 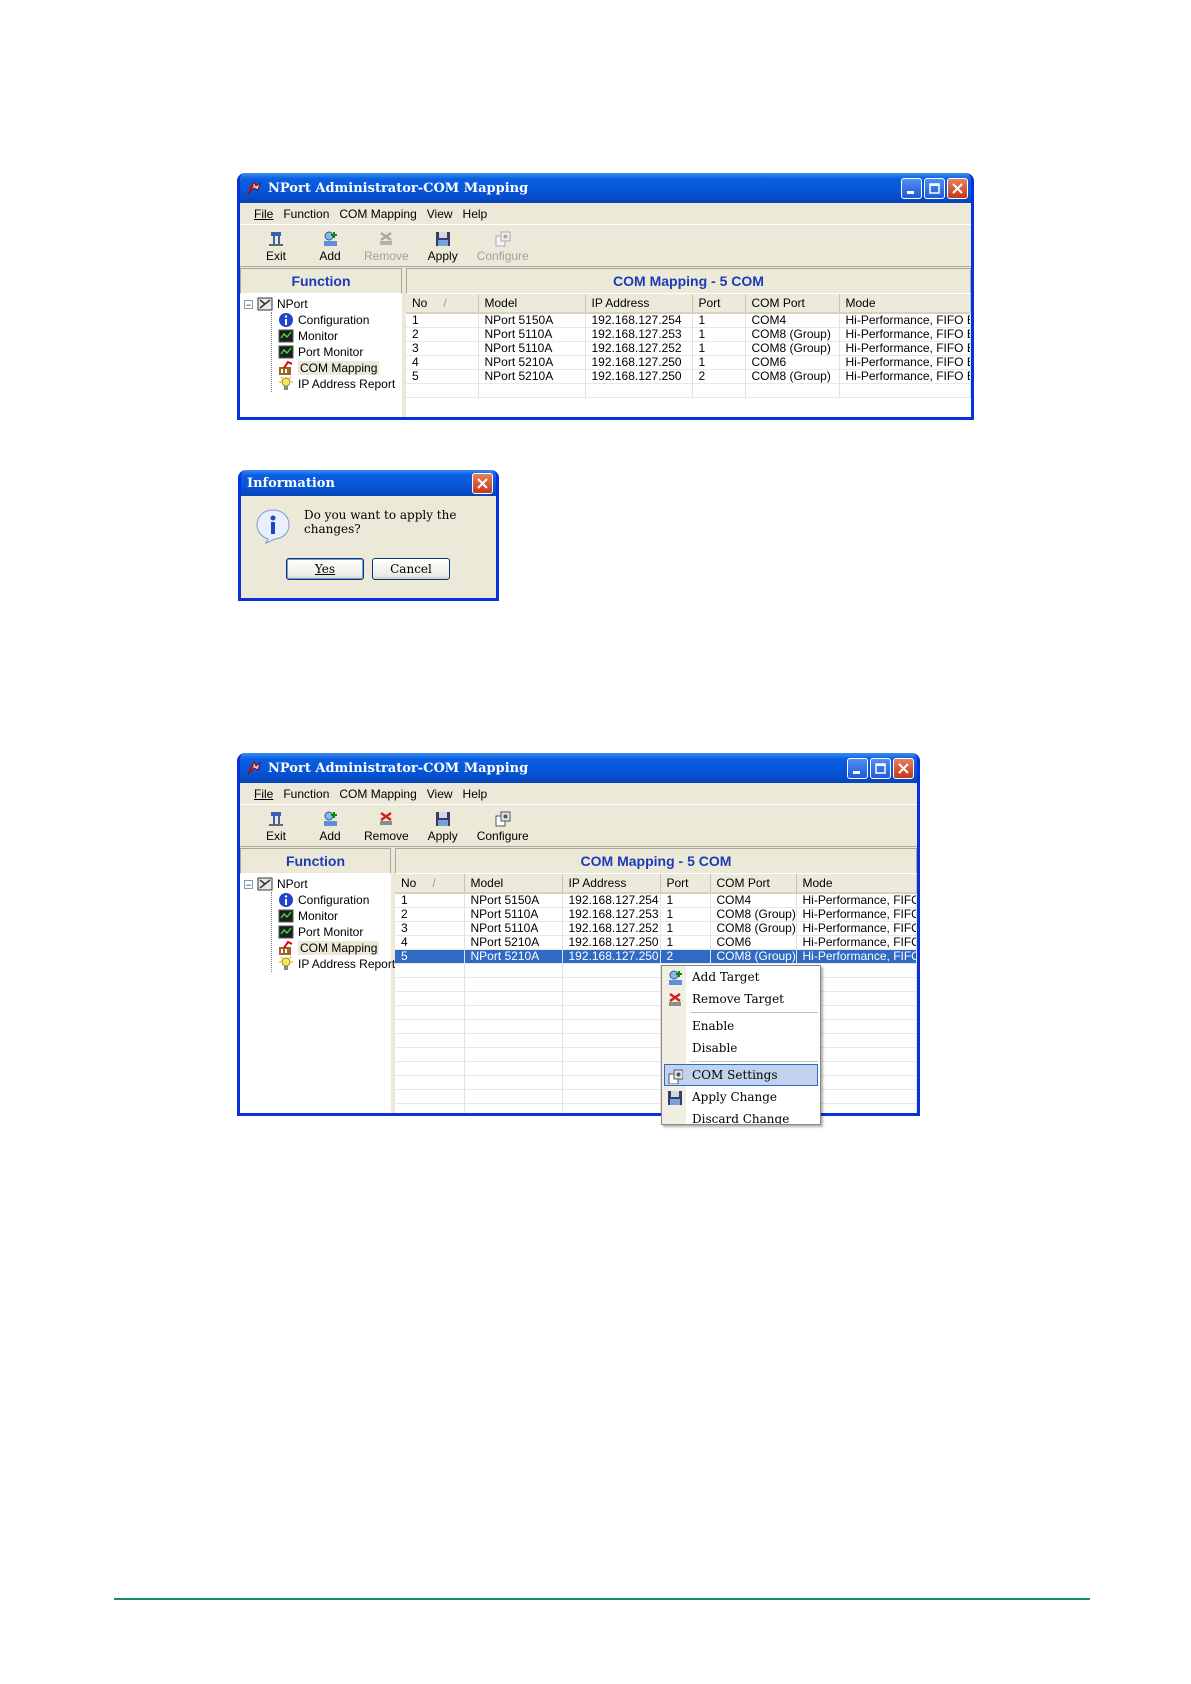 What do you see at coordinates (380, 522) in the screenshot?
I see `dialog-message: Do you want to apply the changes?` at bounding box center [380, 522].